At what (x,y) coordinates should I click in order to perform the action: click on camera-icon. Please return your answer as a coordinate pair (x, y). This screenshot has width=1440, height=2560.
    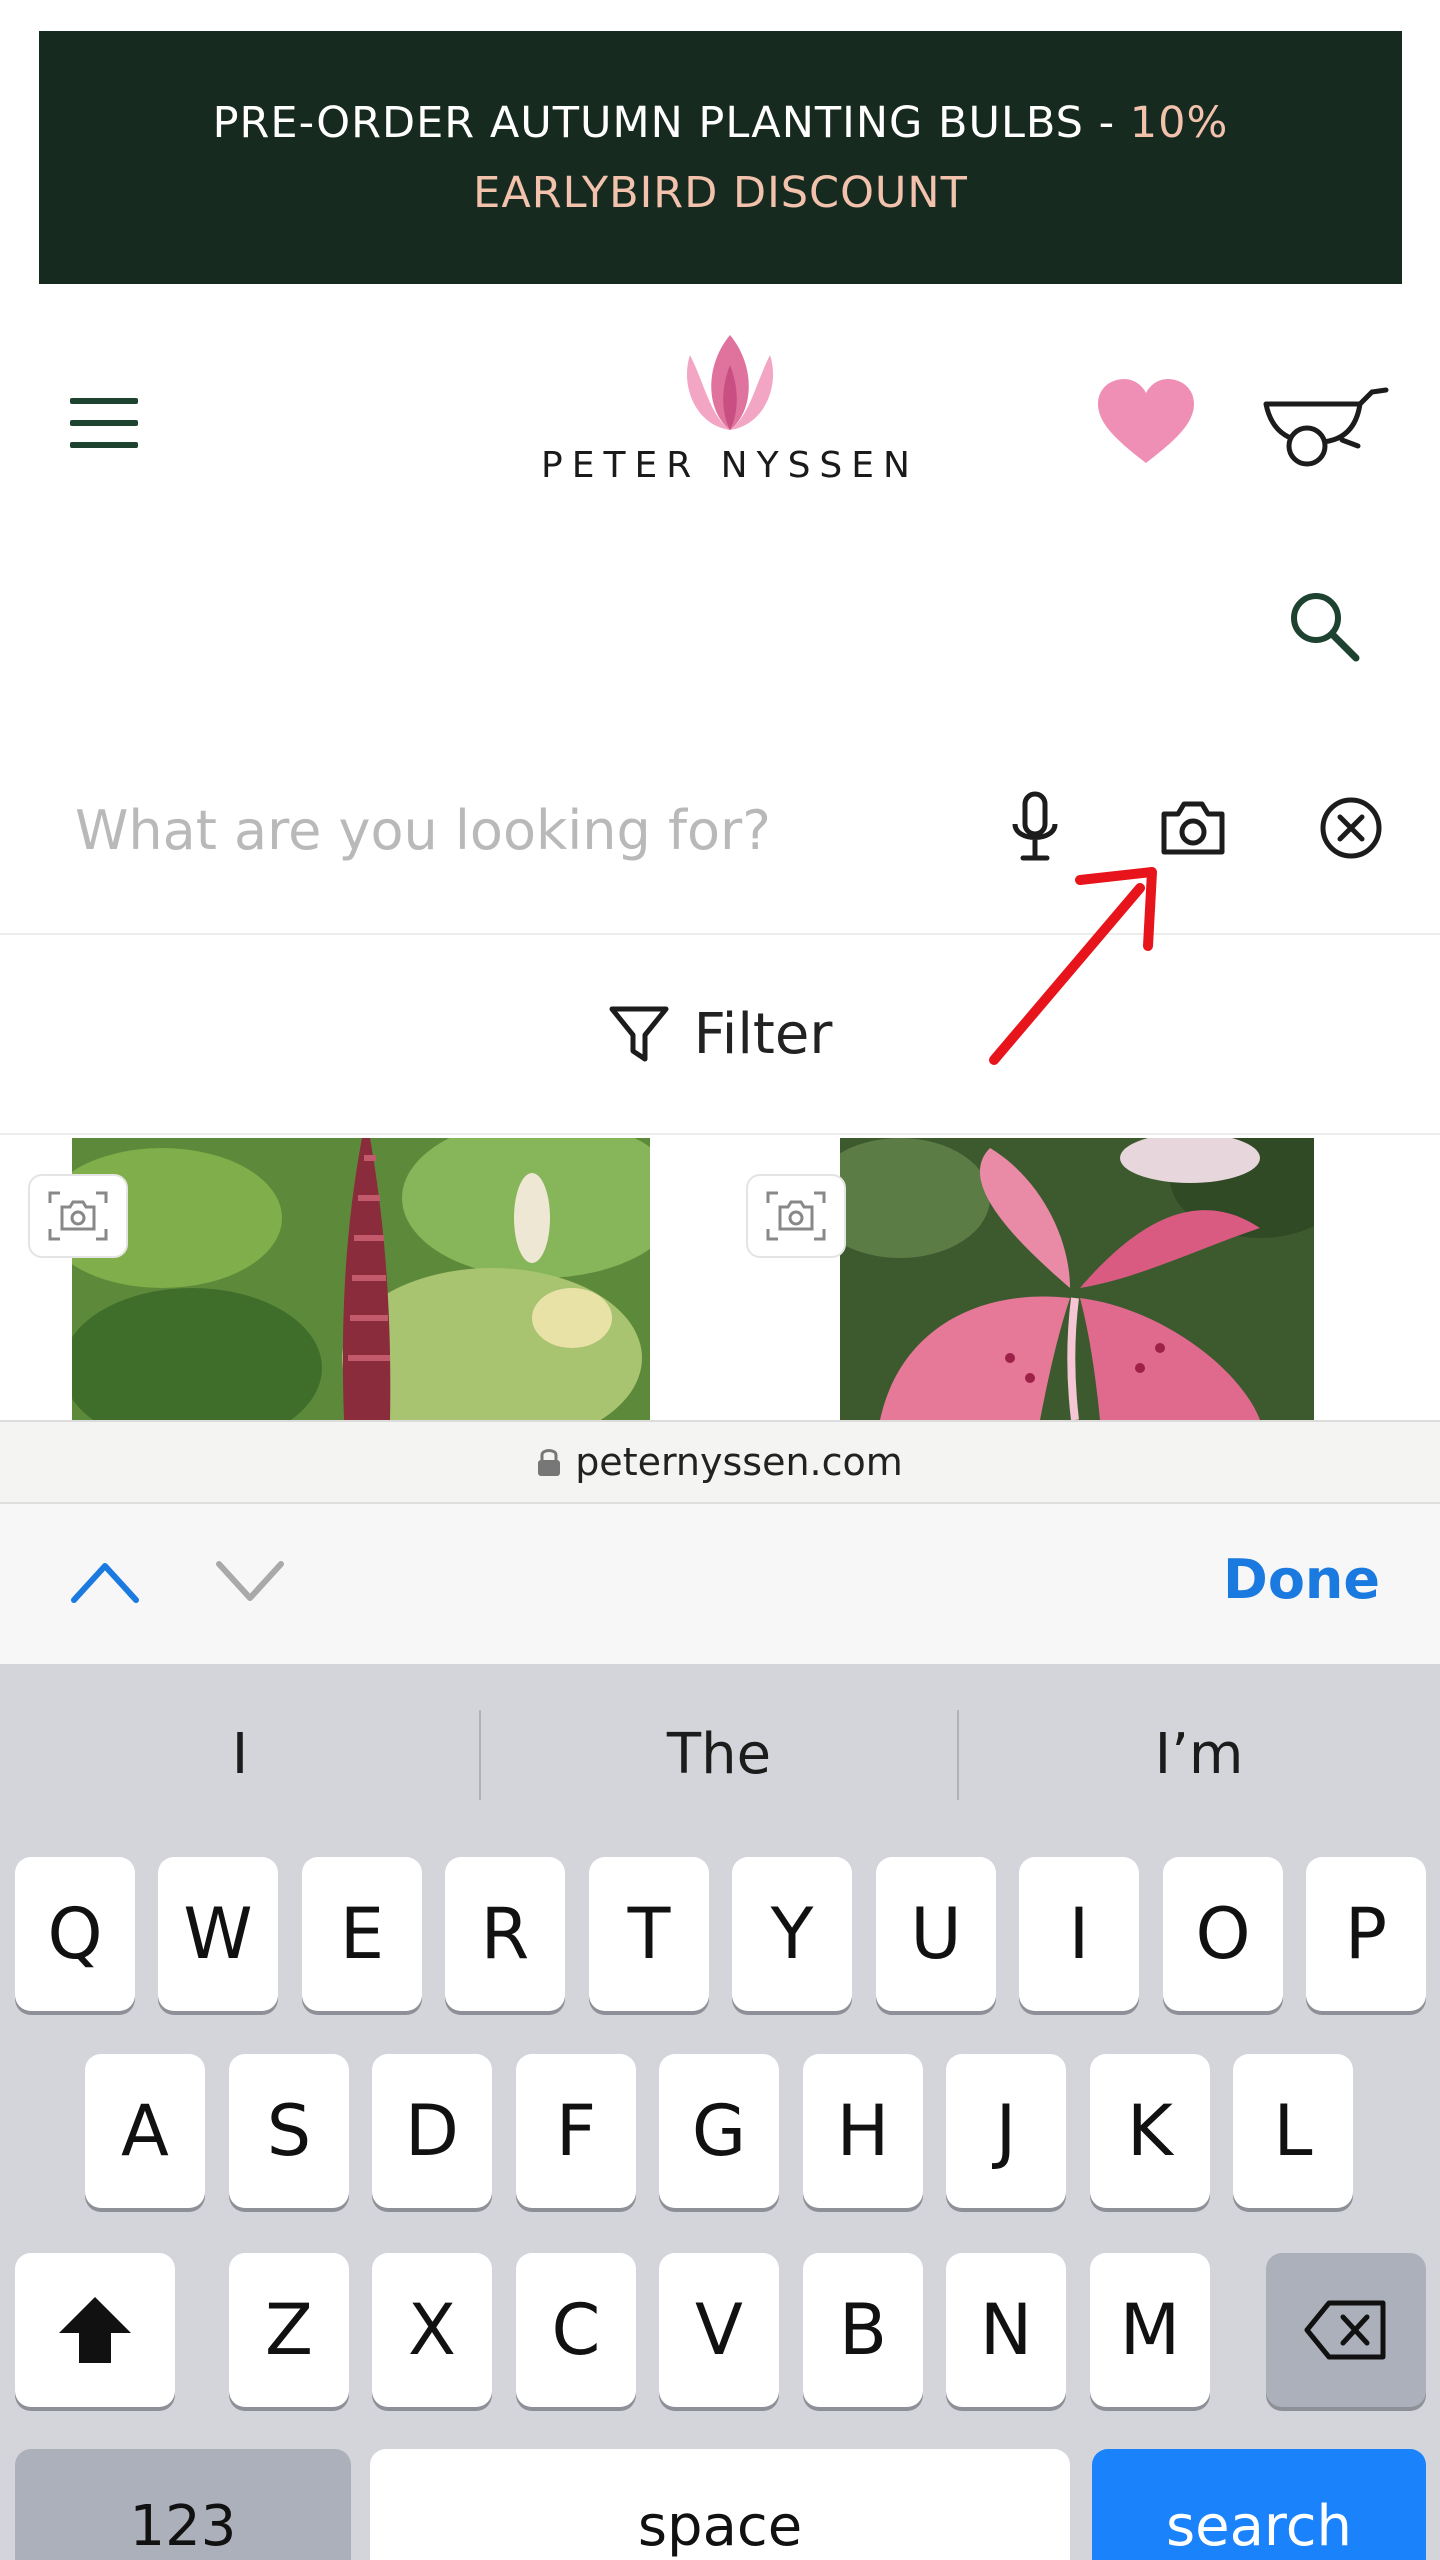
    Looking at the image, I should click on (1193, 828).